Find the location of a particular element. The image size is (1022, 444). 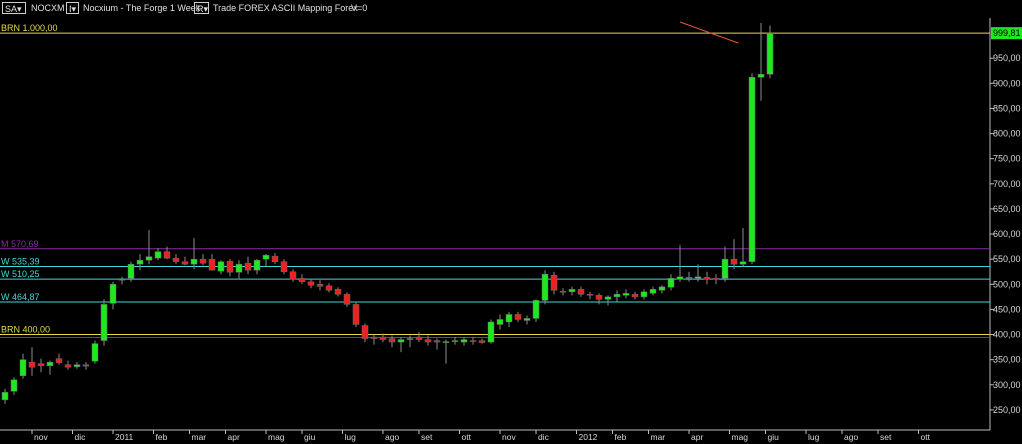

x-tick-label: feb is located at coordinates (621, 437).